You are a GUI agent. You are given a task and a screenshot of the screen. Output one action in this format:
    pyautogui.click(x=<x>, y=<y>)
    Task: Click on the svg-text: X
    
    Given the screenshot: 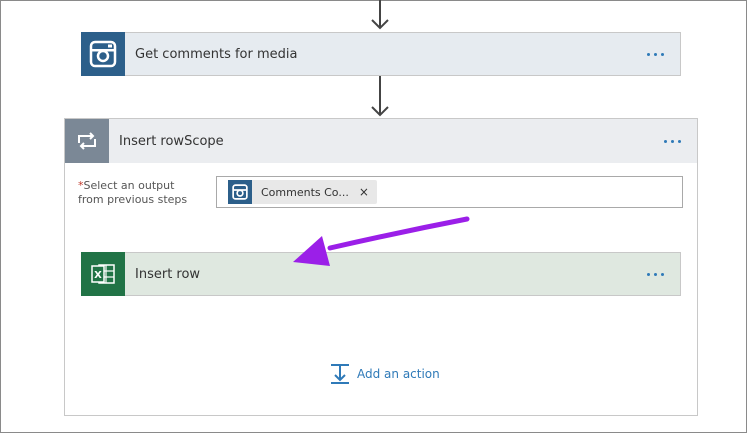 What is the action you would take?
    pyautogui.click(x=98, y=275)
    